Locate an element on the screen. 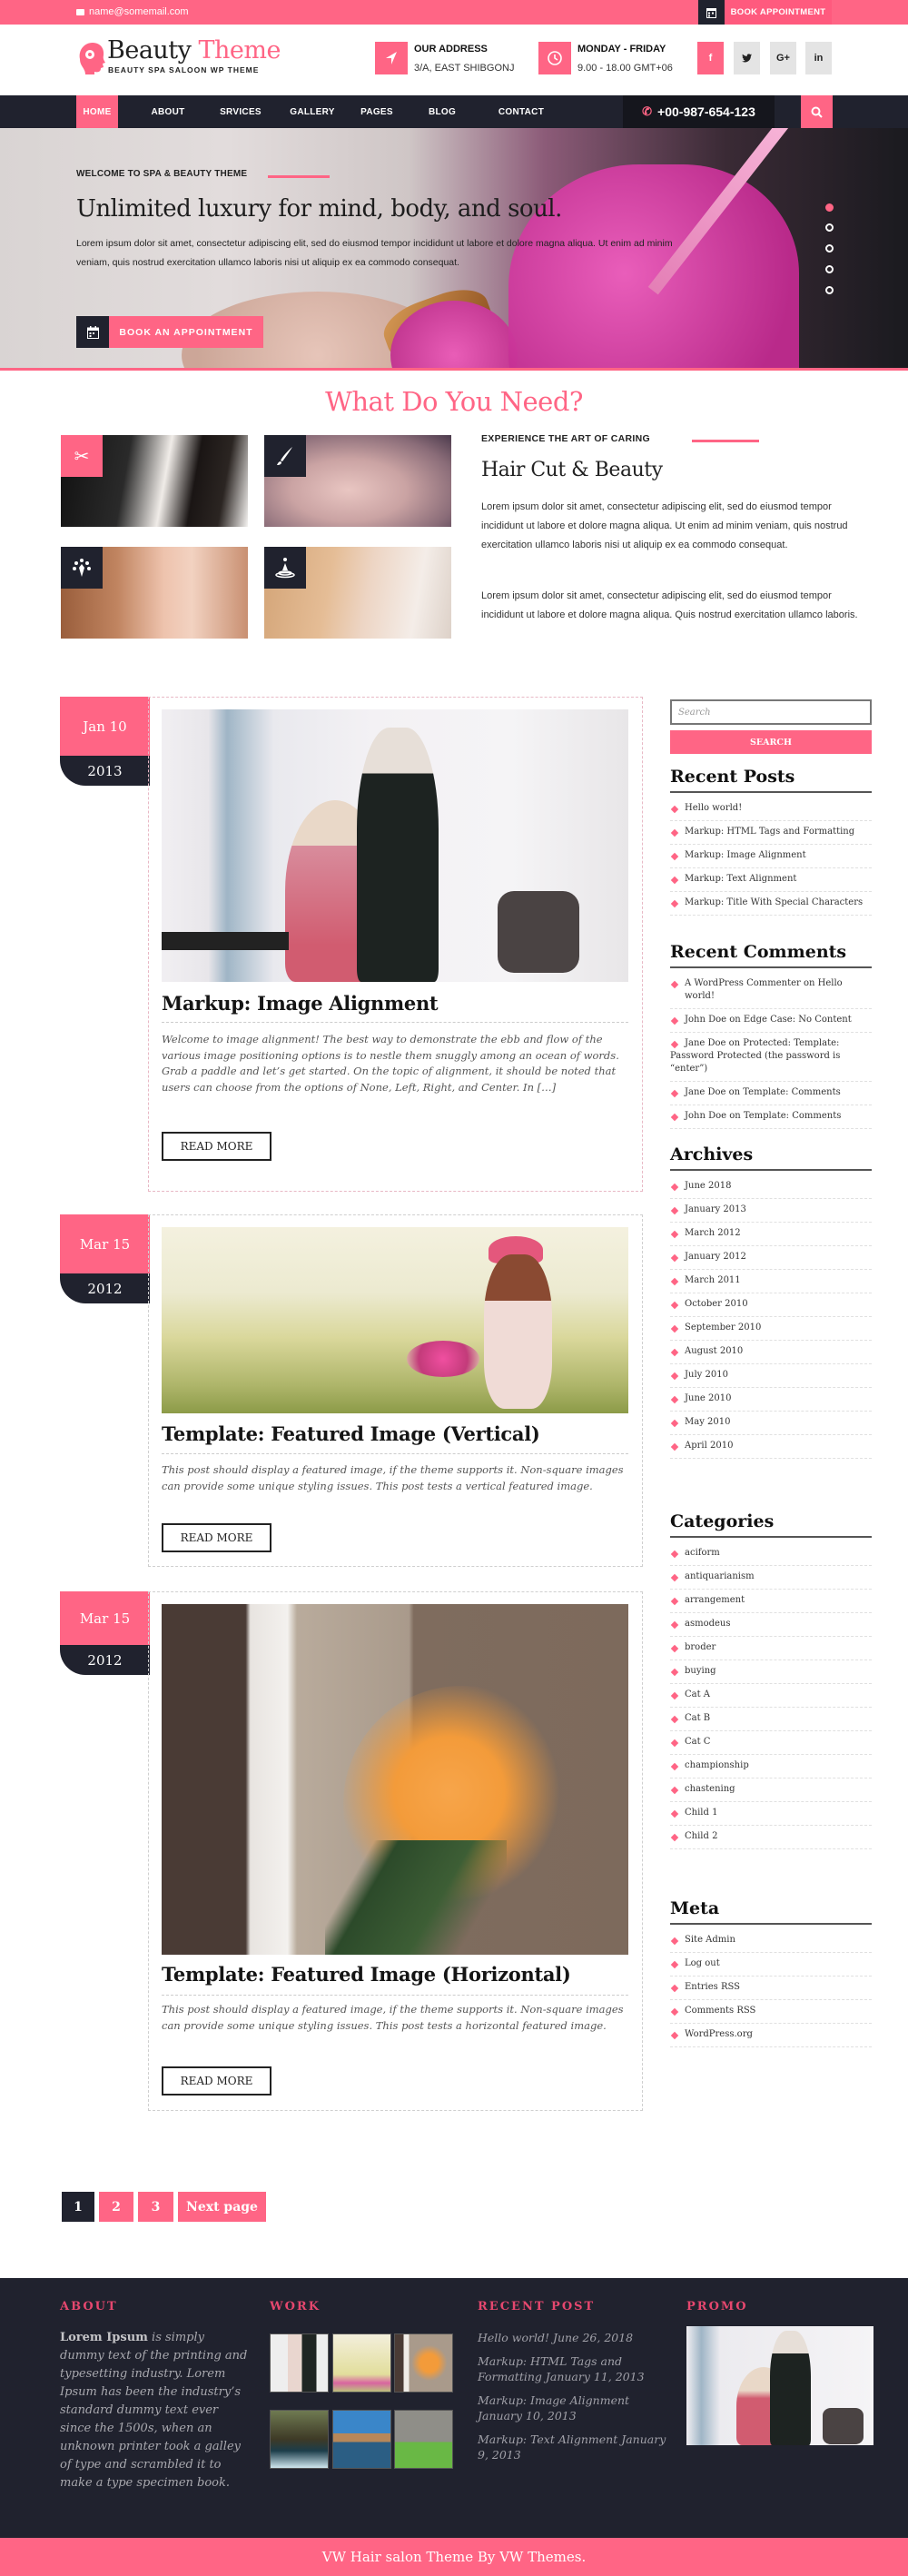 The width and height of the screenshot is (908, 2576). nav-about: ABOUT is located at coordinates (168, 111).